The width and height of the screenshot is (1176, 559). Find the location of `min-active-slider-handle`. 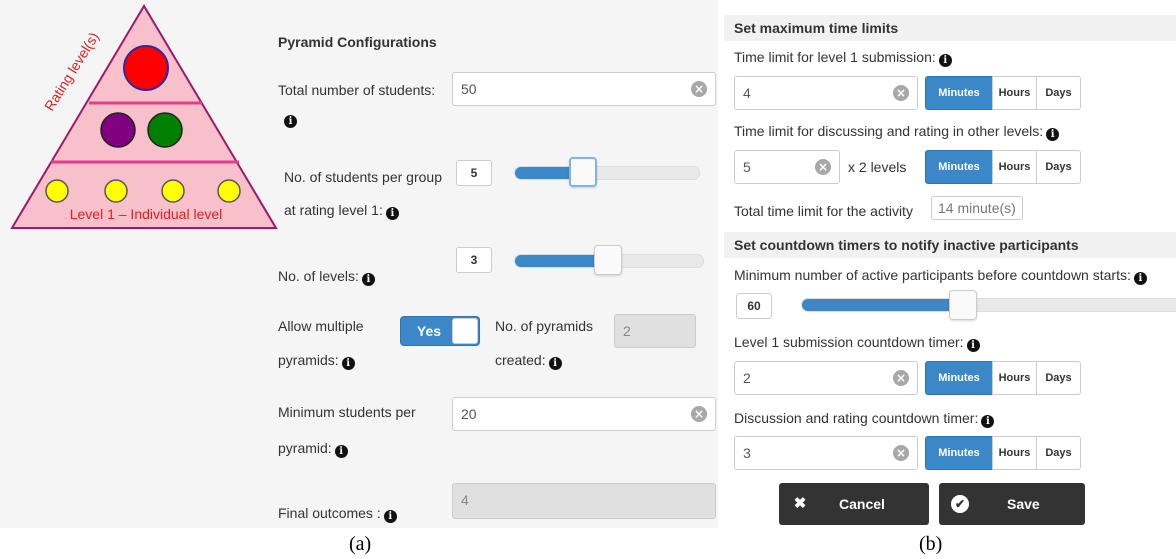

min-active-slider-handle is located at coordinates (963, 305).